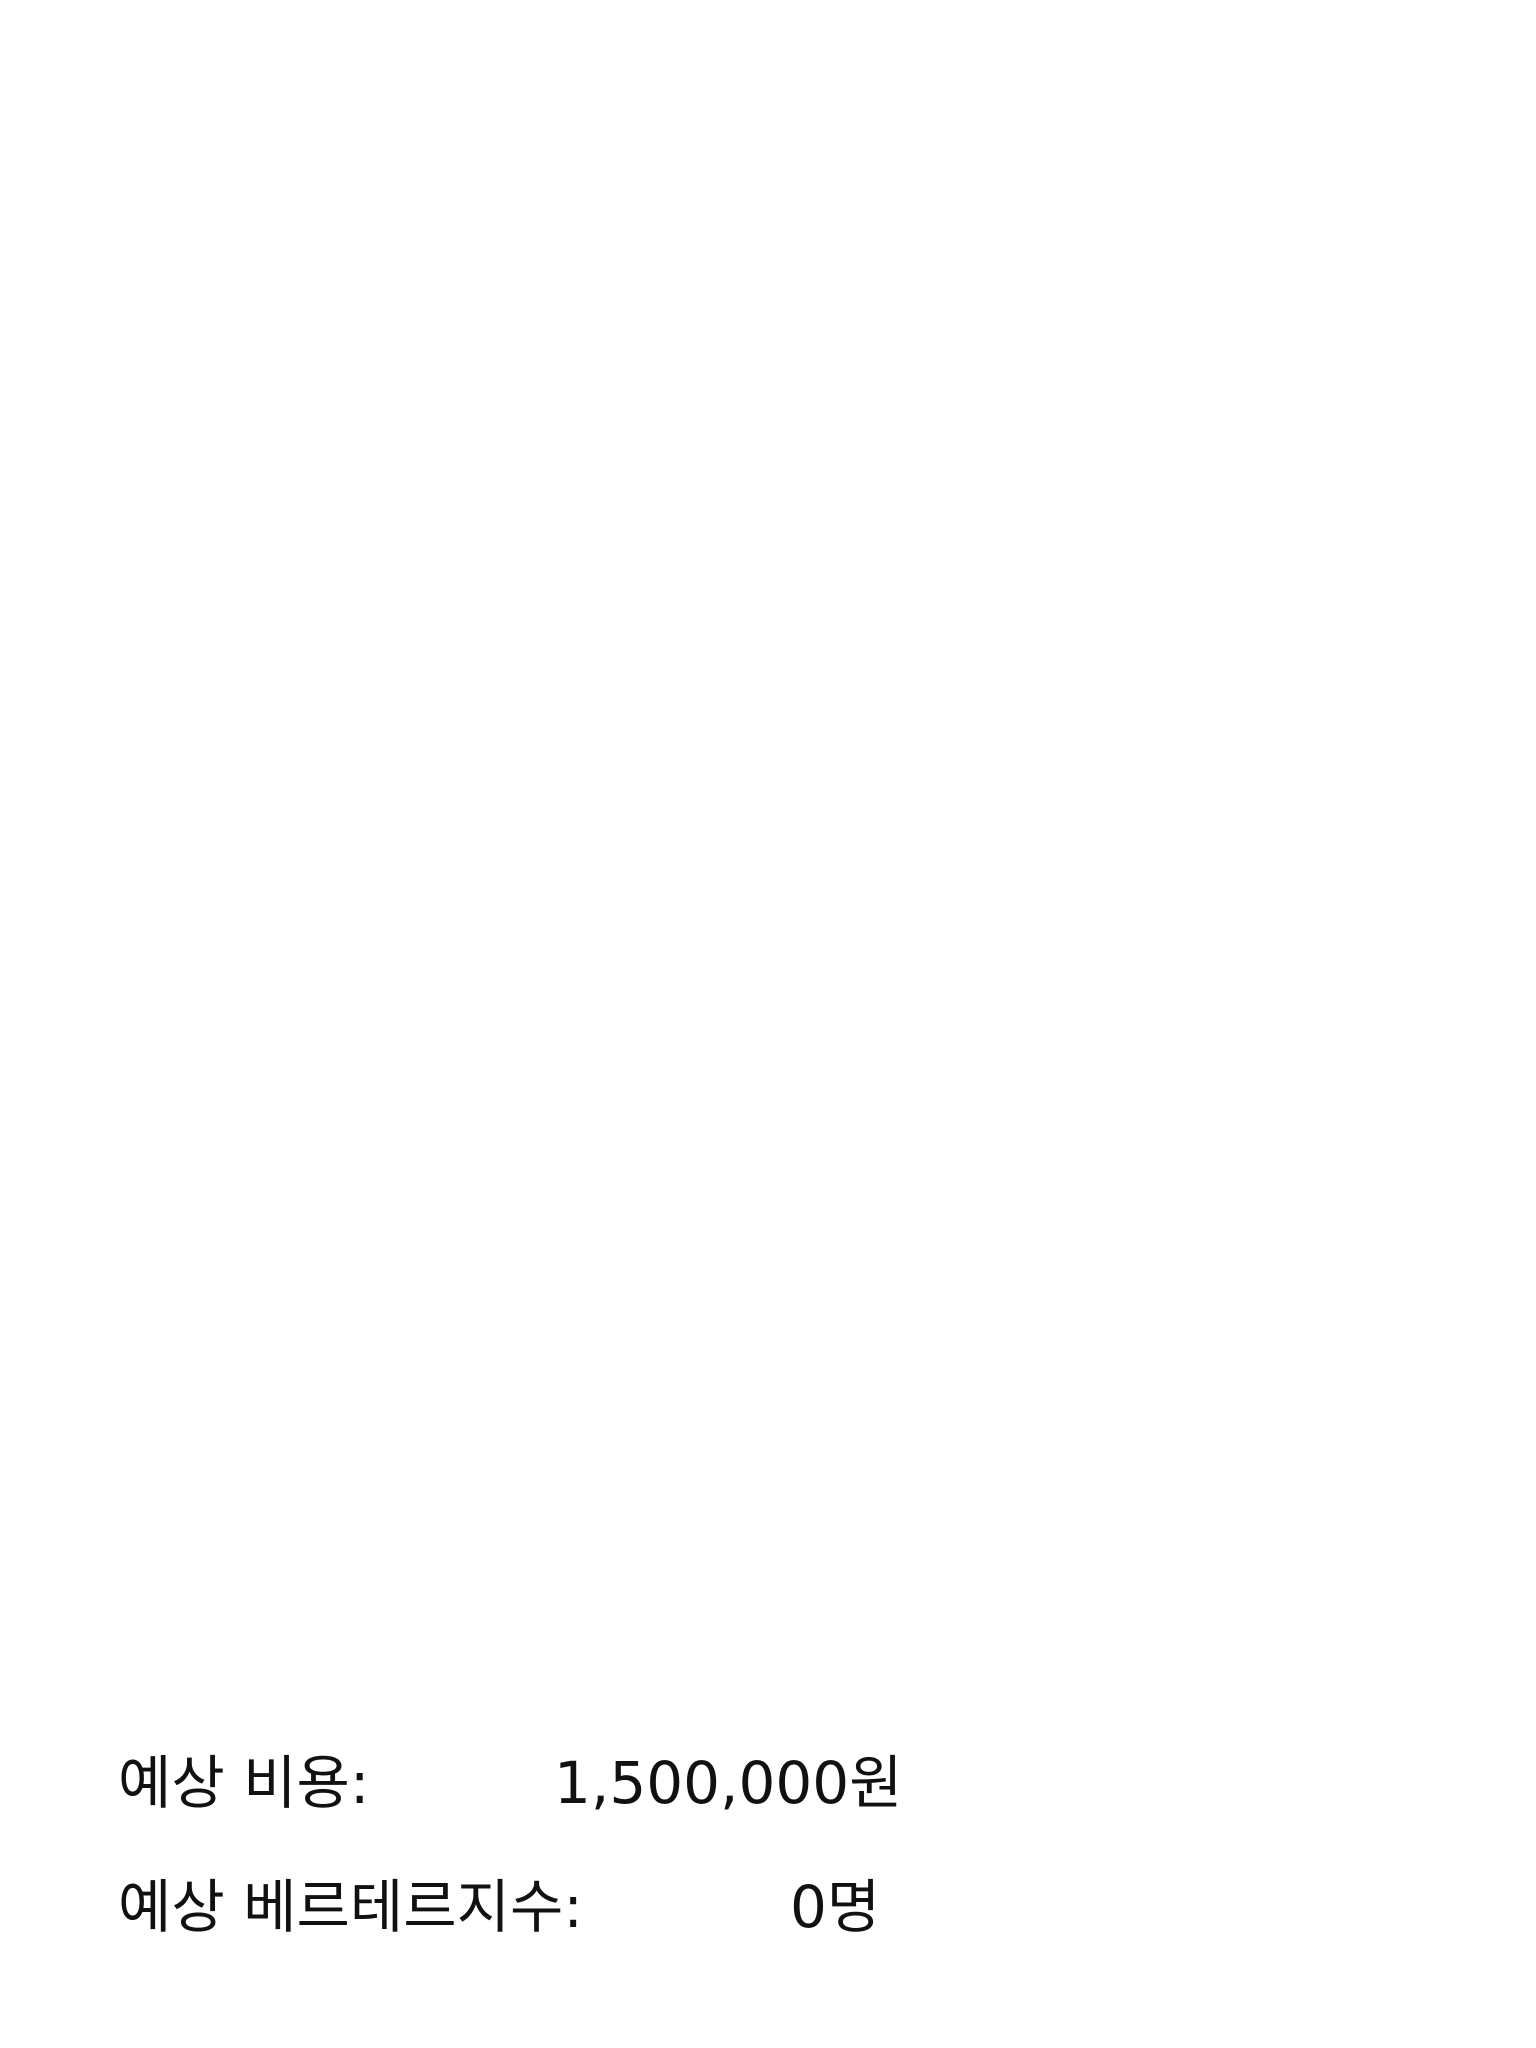 This screenshot has width=1536, height=2048. What do you see at coordinates (728, 1783) in the screenshot?
I see `estimated-cost-value: 1,500,000원` at bounding box center [728, 1783].